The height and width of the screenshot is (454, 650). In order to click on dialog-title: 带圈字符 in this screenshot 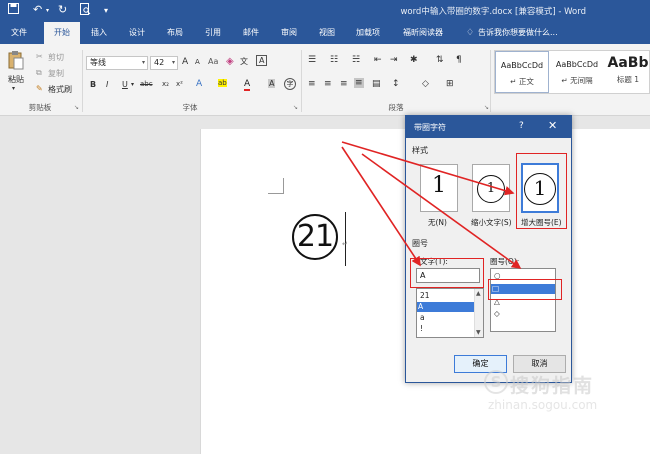, I will do `click(430, 127)`.